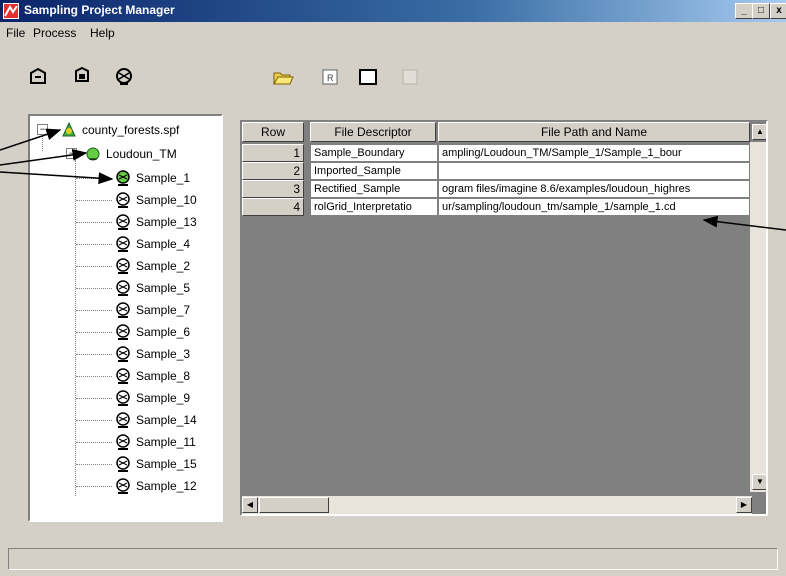 This screenshot has height=576, width=786. I want to click on tree-sample-label: Sample_15, so click(166, 464).